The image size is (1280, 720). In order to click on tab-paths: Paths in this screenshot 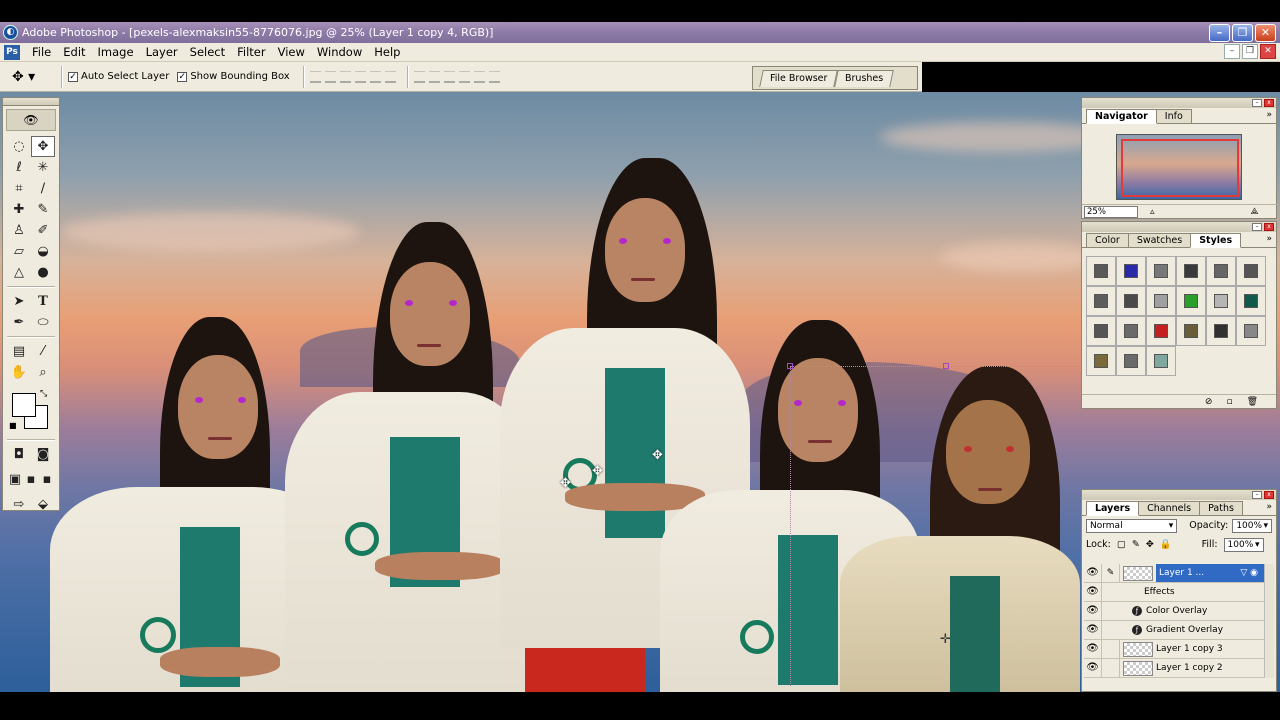, I will do `click(1221, 508)`.